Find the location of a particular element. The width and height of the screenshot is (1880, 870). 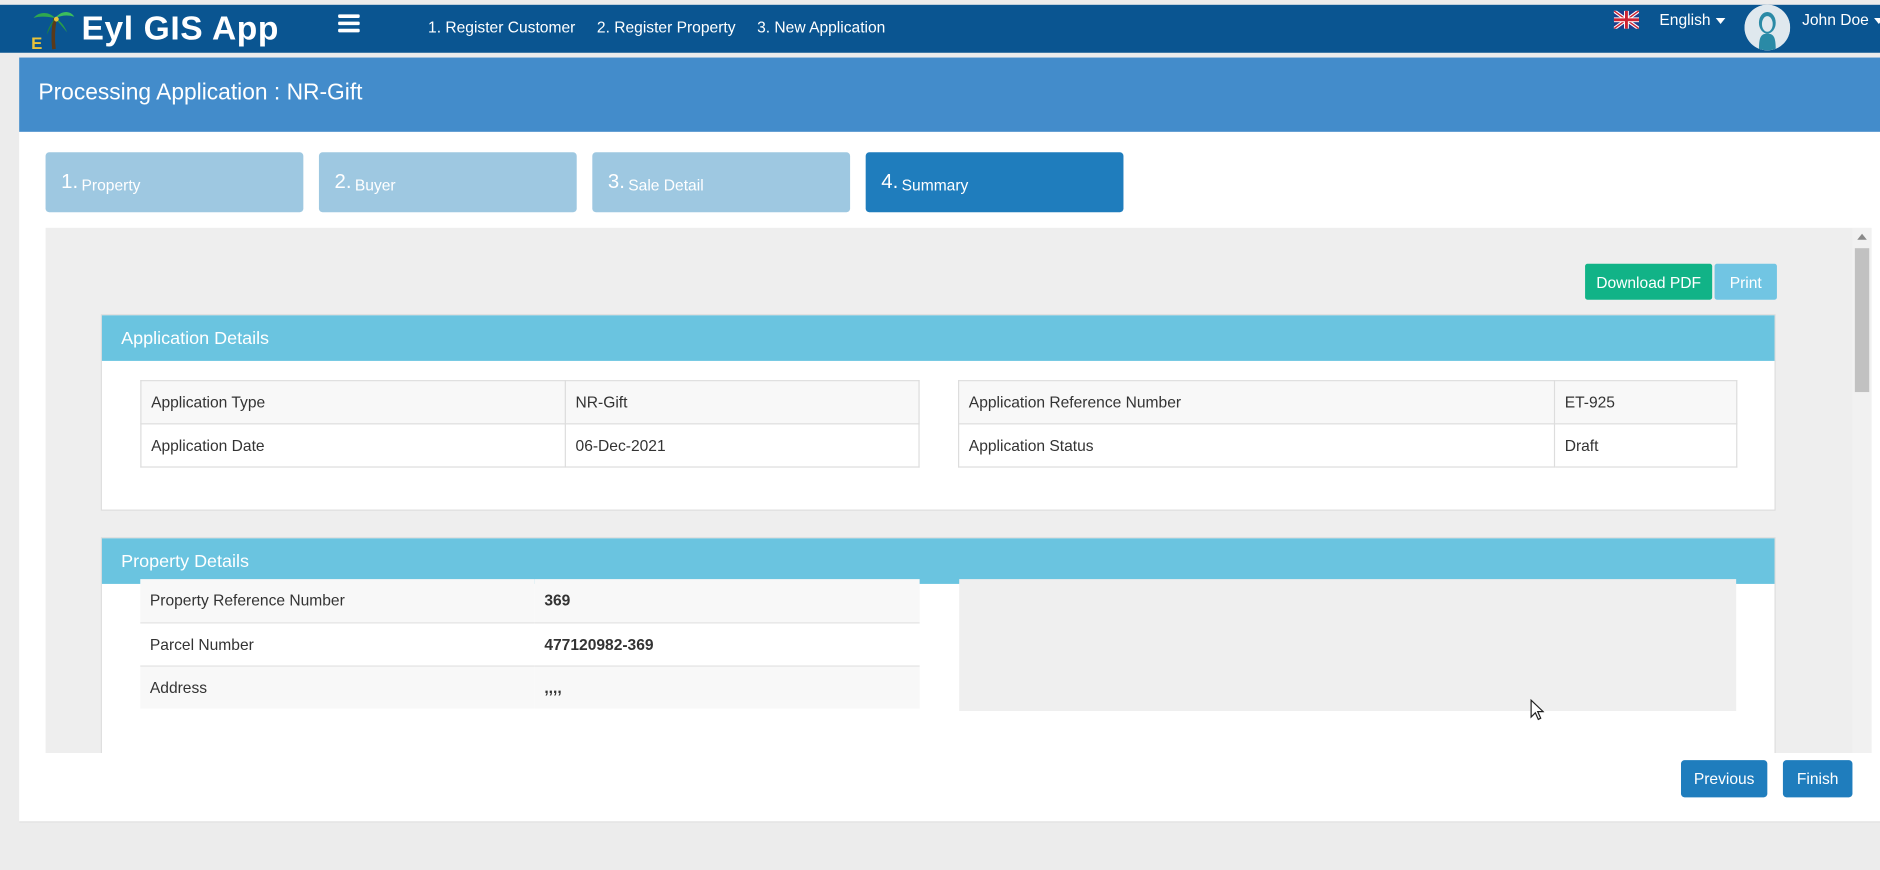

user-silhouette-icon is located at coordinates (1767, 27).